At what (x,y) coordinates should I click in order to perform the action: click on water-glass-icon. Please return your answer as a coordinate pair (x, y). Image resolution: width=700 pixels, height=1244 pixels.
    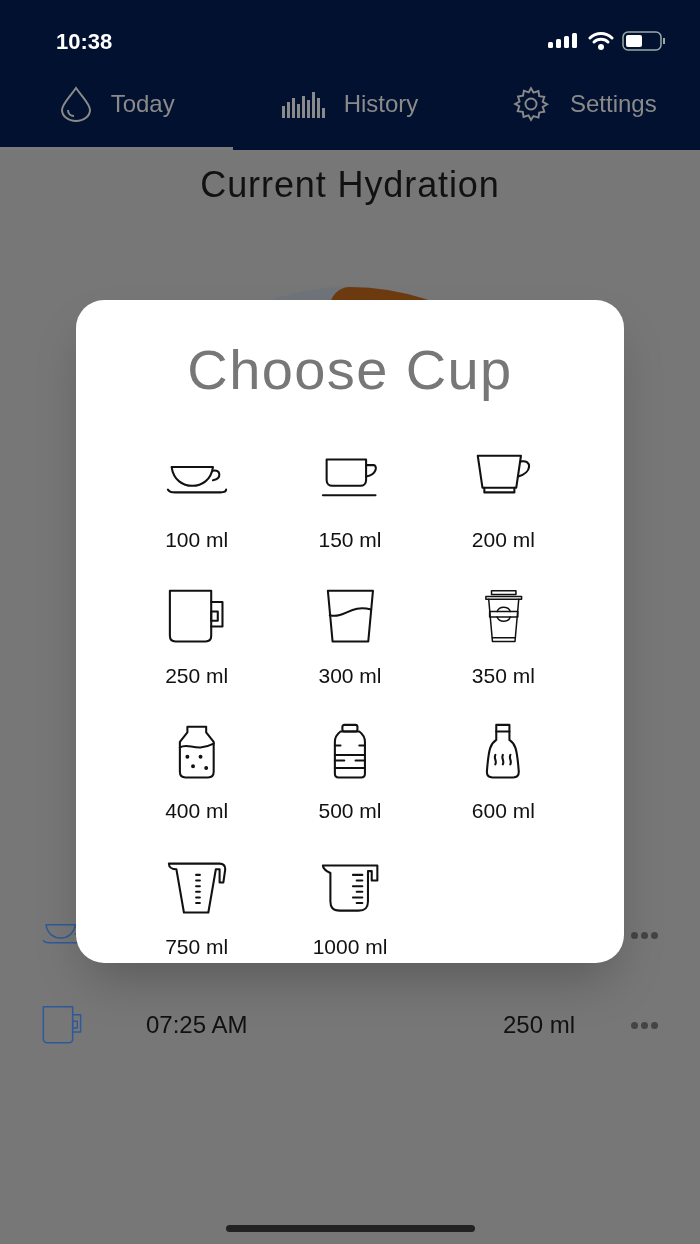
    Looking at the image, I should click on (350, 616).